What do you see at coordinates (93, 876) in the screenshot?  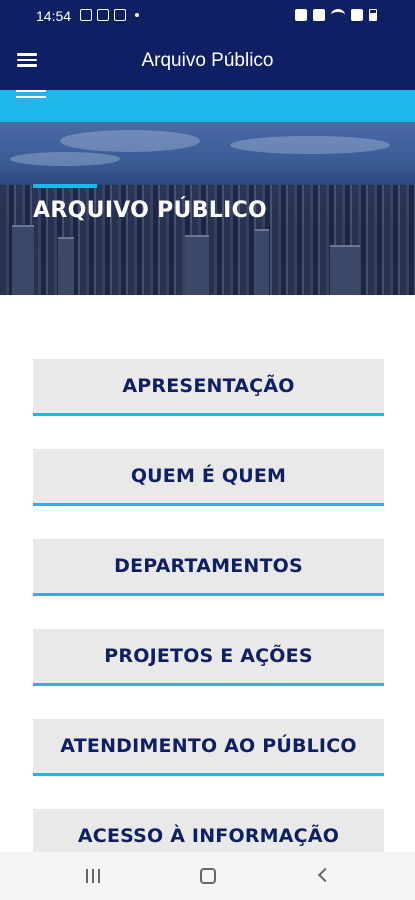 I see `recent-apps-icon` at bounding box center [93, 876].